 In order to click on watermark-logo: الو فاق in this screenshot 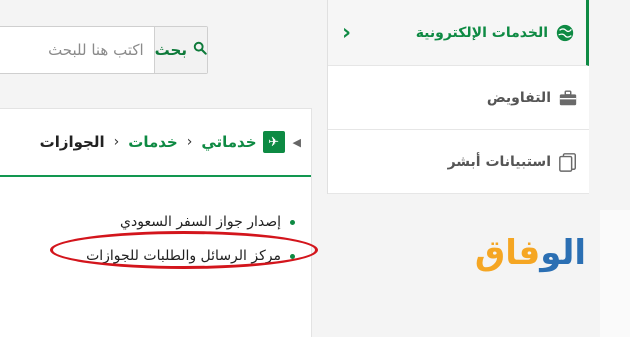, I will do `click(521, 253)`.